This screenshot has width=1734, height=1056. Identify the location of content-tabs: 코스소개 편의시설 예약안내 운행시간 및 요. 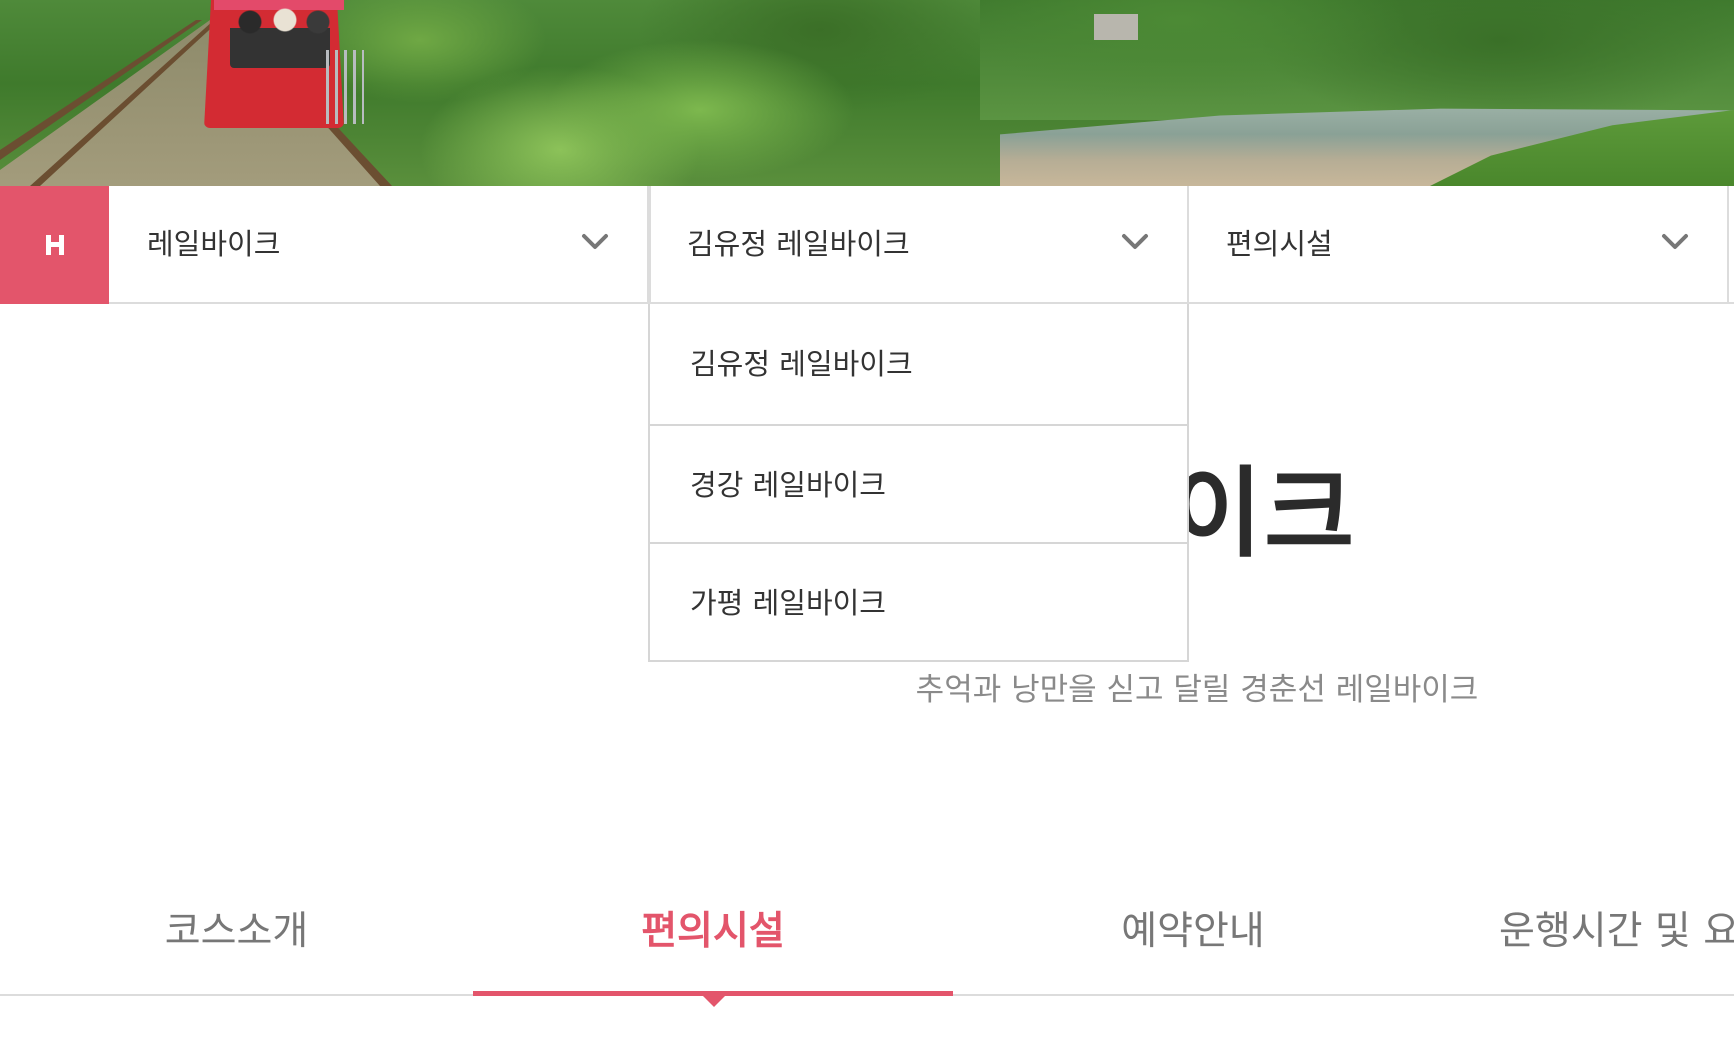
(867, 938).